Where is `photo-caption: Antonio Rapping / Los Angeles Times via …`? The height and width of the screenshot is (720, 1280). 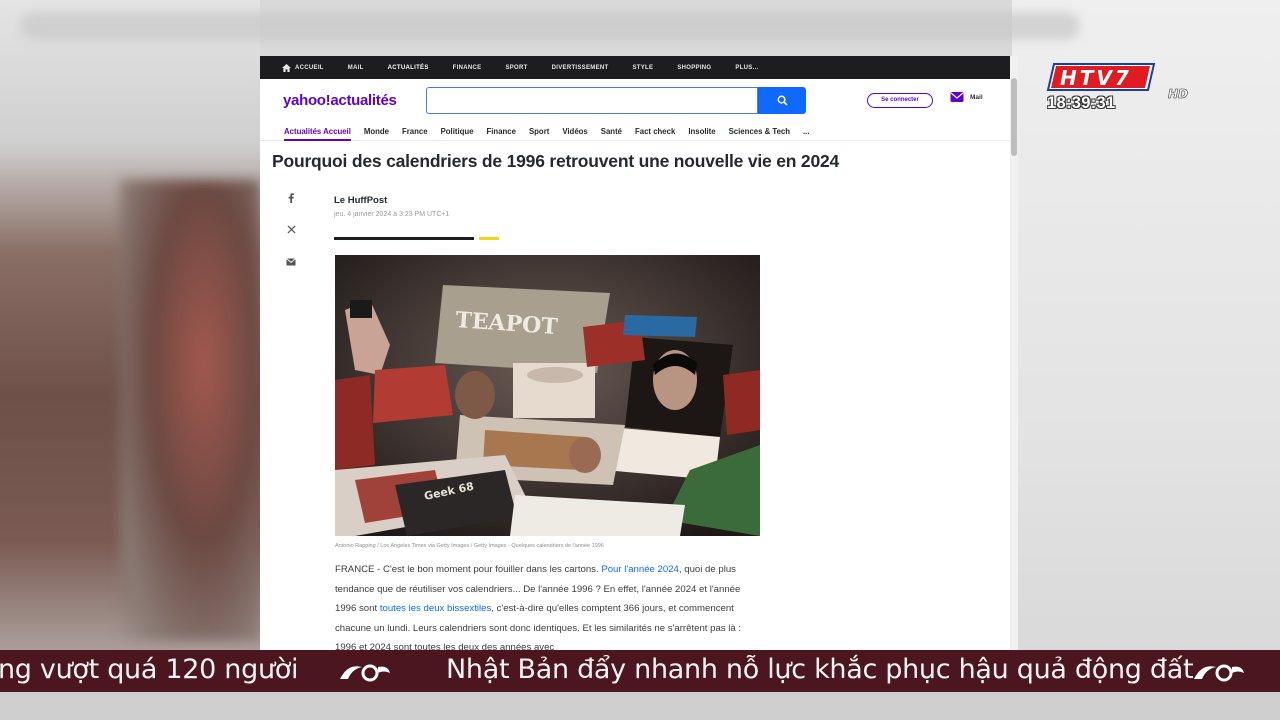
photo-caption: Antonio Rapping / Los Angeles Times via … is located at coordinates (469, 546).